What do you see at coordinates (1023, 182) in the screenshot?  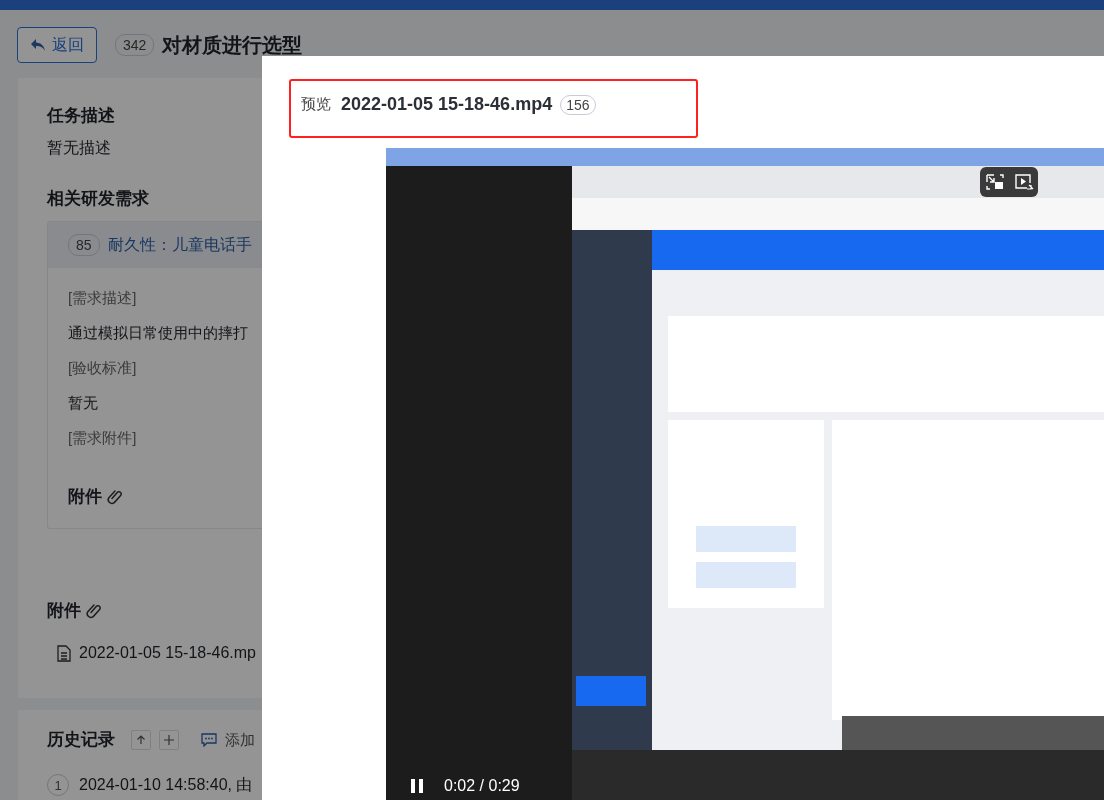 I see `picture-in-picture-icon` at bounding box center [1023, 182].